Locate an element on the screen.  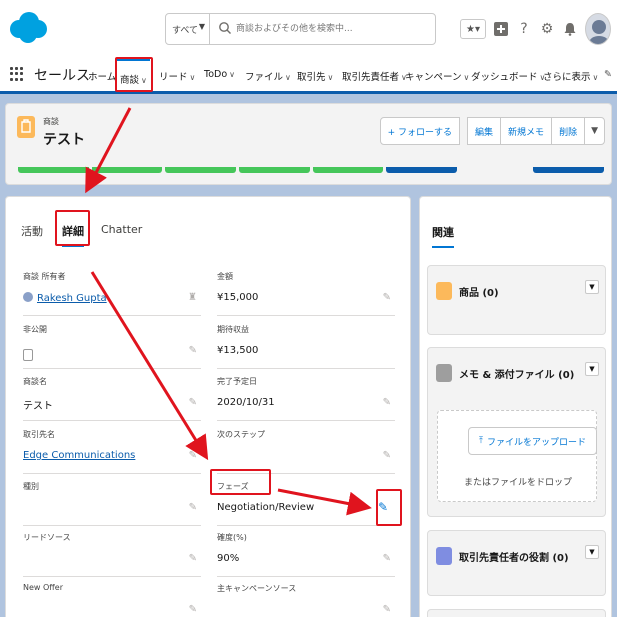
upload-files-button: ⤒ ファイルをアップロード is located at coordinates (532, 441).